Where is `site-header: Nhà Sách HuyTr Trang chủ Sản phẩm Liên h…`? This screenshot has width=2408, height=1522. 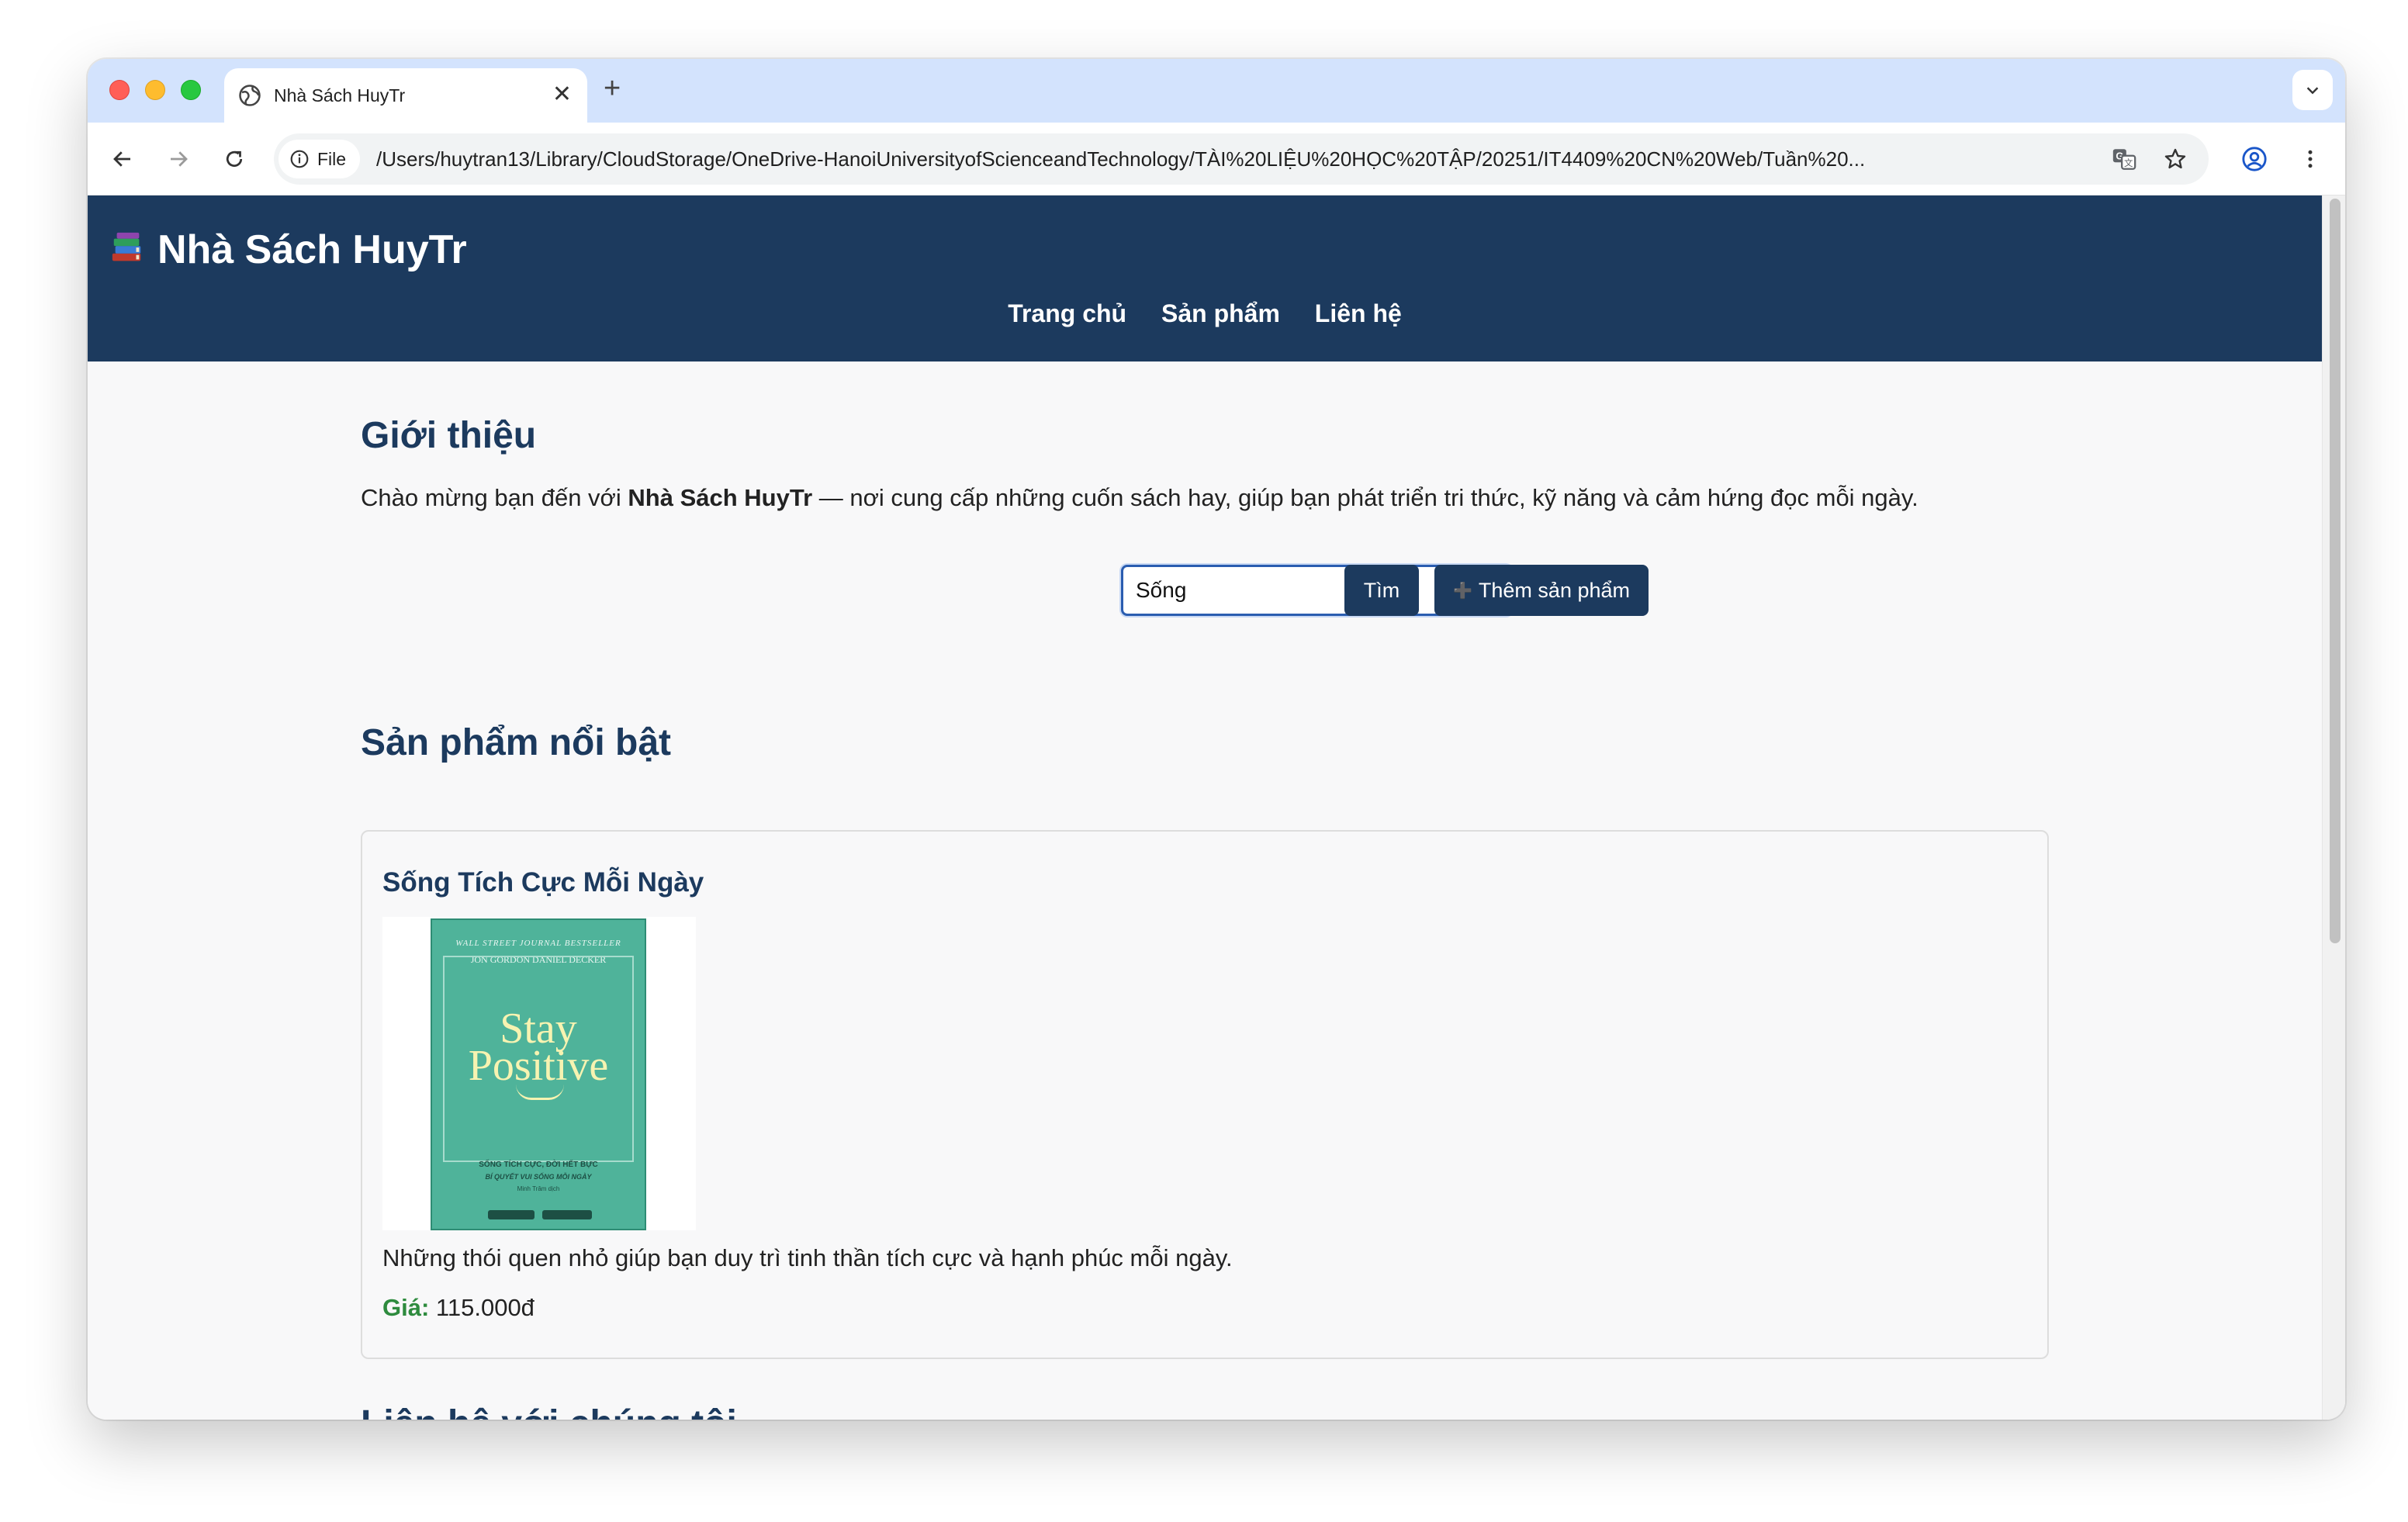
site-header: Nhà Sách HuyTr Trang chủ Sản phẩm Liên h… is located at coordinates (1205, 278).